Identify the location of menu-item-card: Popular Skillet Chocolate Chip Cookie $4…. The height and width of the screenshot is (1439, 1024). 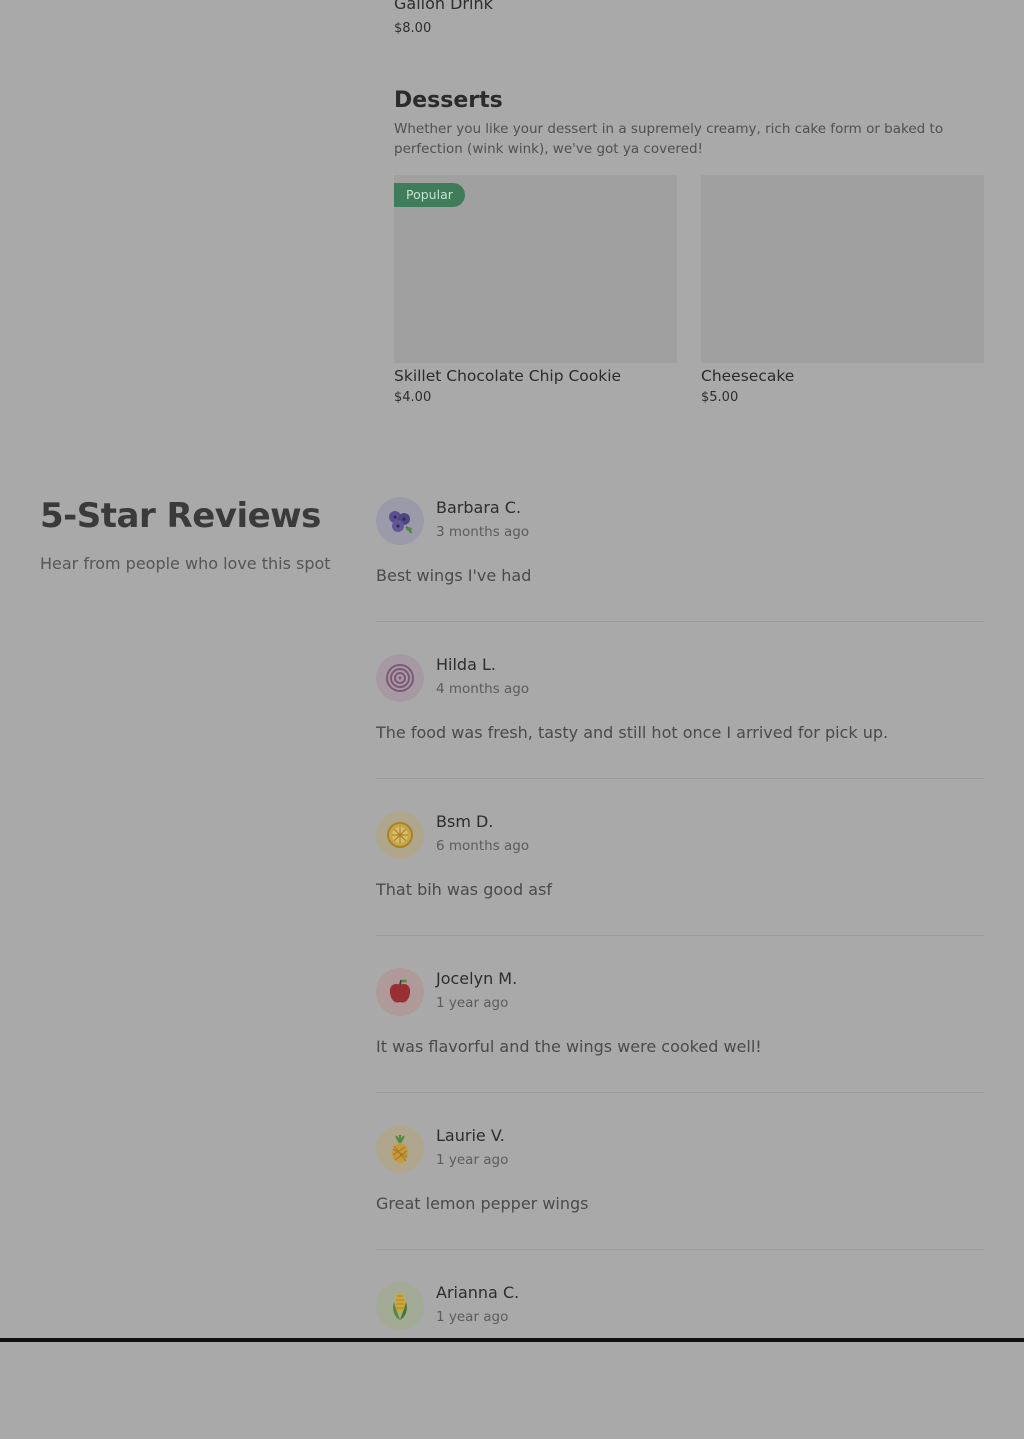
(535, 290).